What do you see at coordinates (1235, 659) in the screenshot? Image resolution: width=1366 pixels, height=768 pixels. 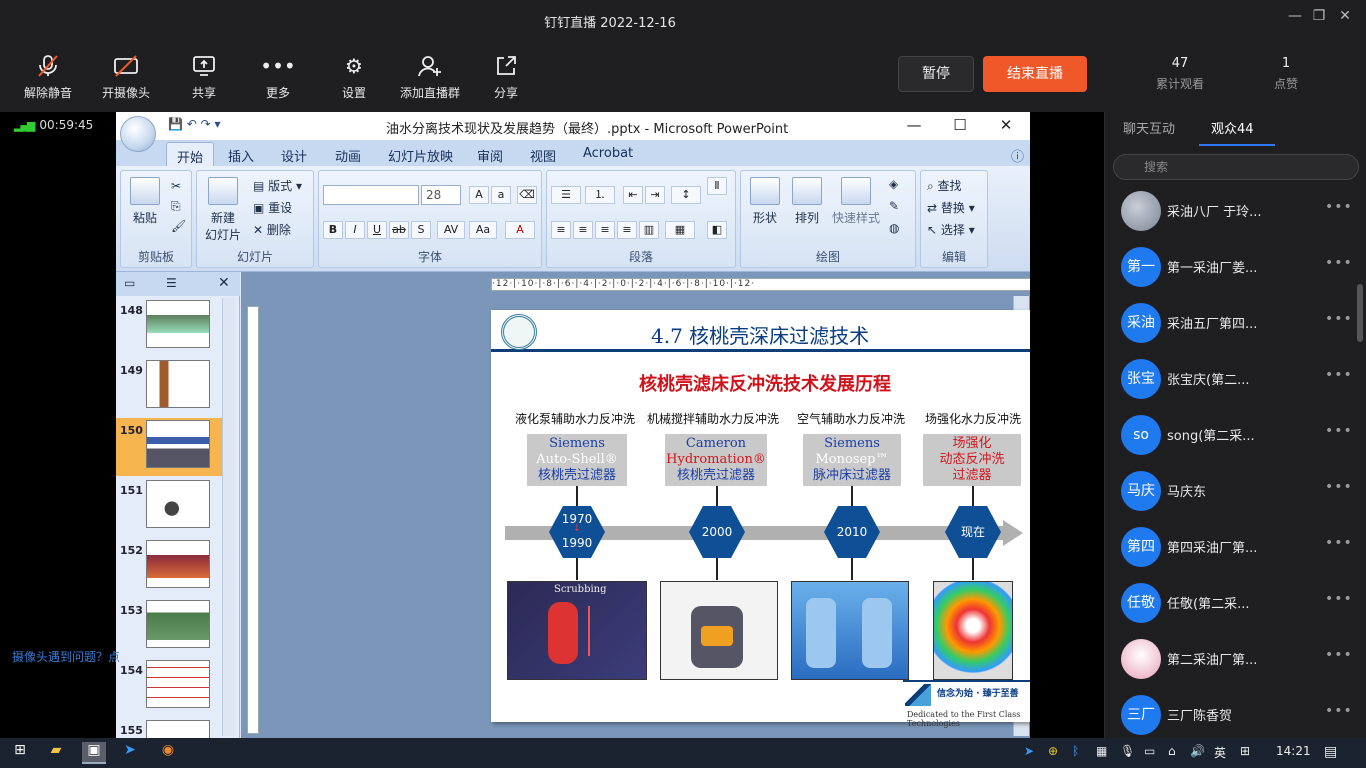 I see `audience-item: 第二采油厂第... •••` at bounding box center [1235, 659].